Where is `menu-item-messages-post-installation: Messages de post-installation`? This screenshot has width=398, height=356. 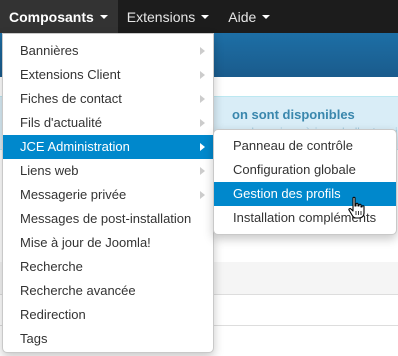
menu-item-messages-post-installation: Messages de post-installation is located at coordinates (108, 219).